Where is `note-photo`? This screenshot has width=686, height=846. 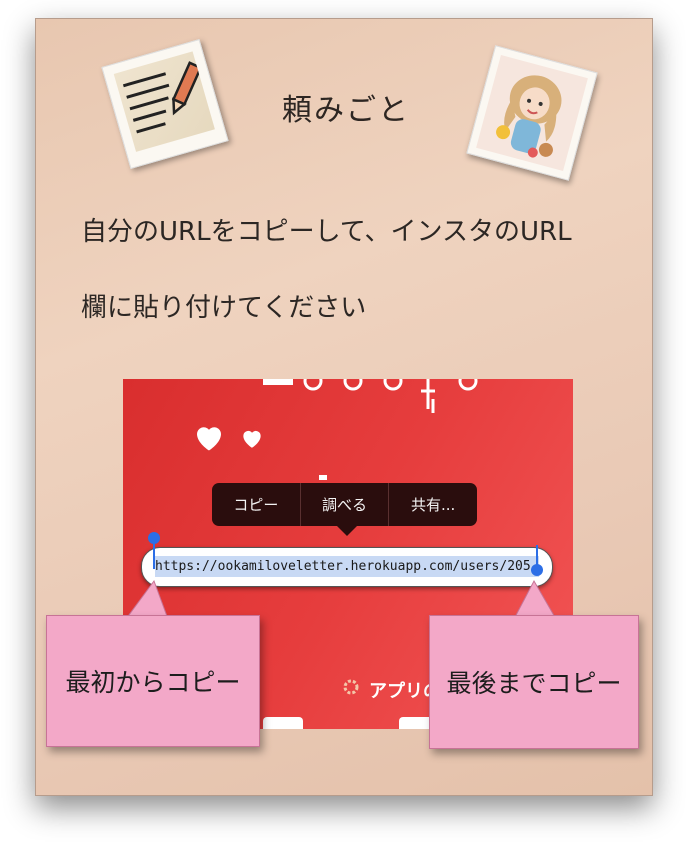
note-photo is located at coordinates (165, 104).